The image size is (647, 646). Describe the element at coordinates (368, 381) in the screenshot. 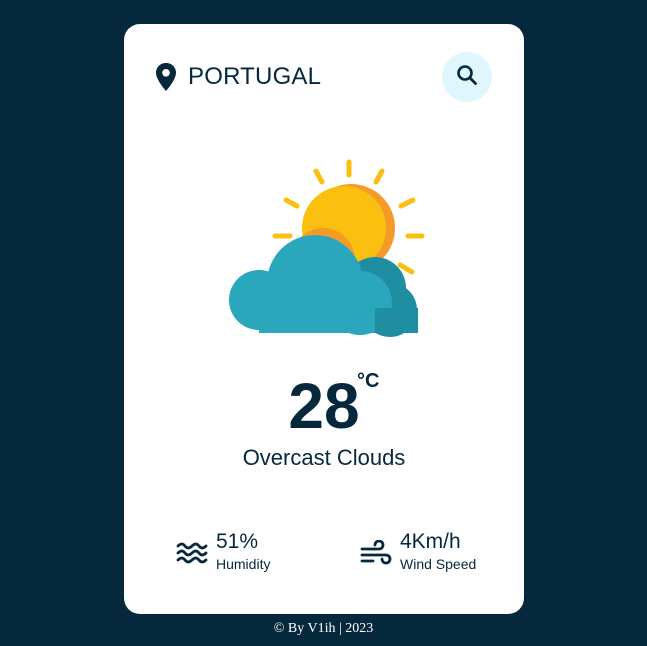

I see `temperature-unit: °C` at that location.